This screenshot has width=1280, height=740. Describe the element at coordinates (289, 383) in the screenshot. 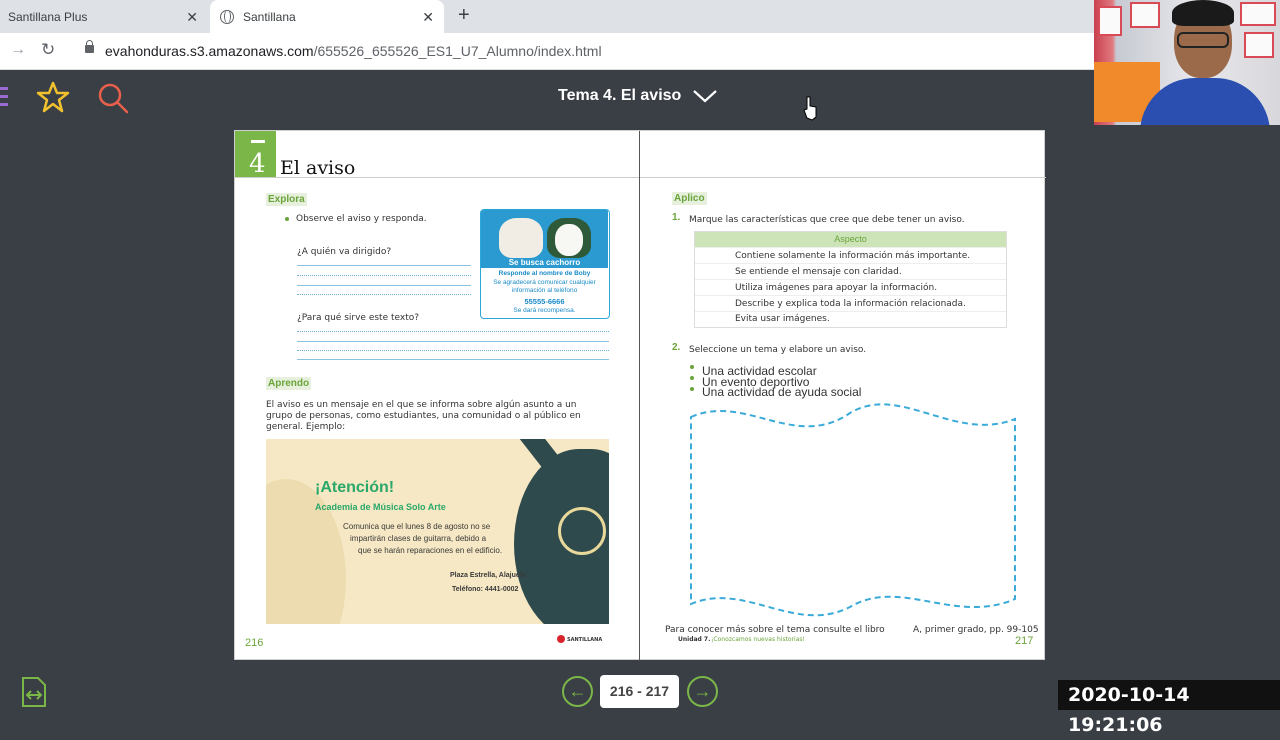

I see `section-aprendo: Aprendo` at that location.